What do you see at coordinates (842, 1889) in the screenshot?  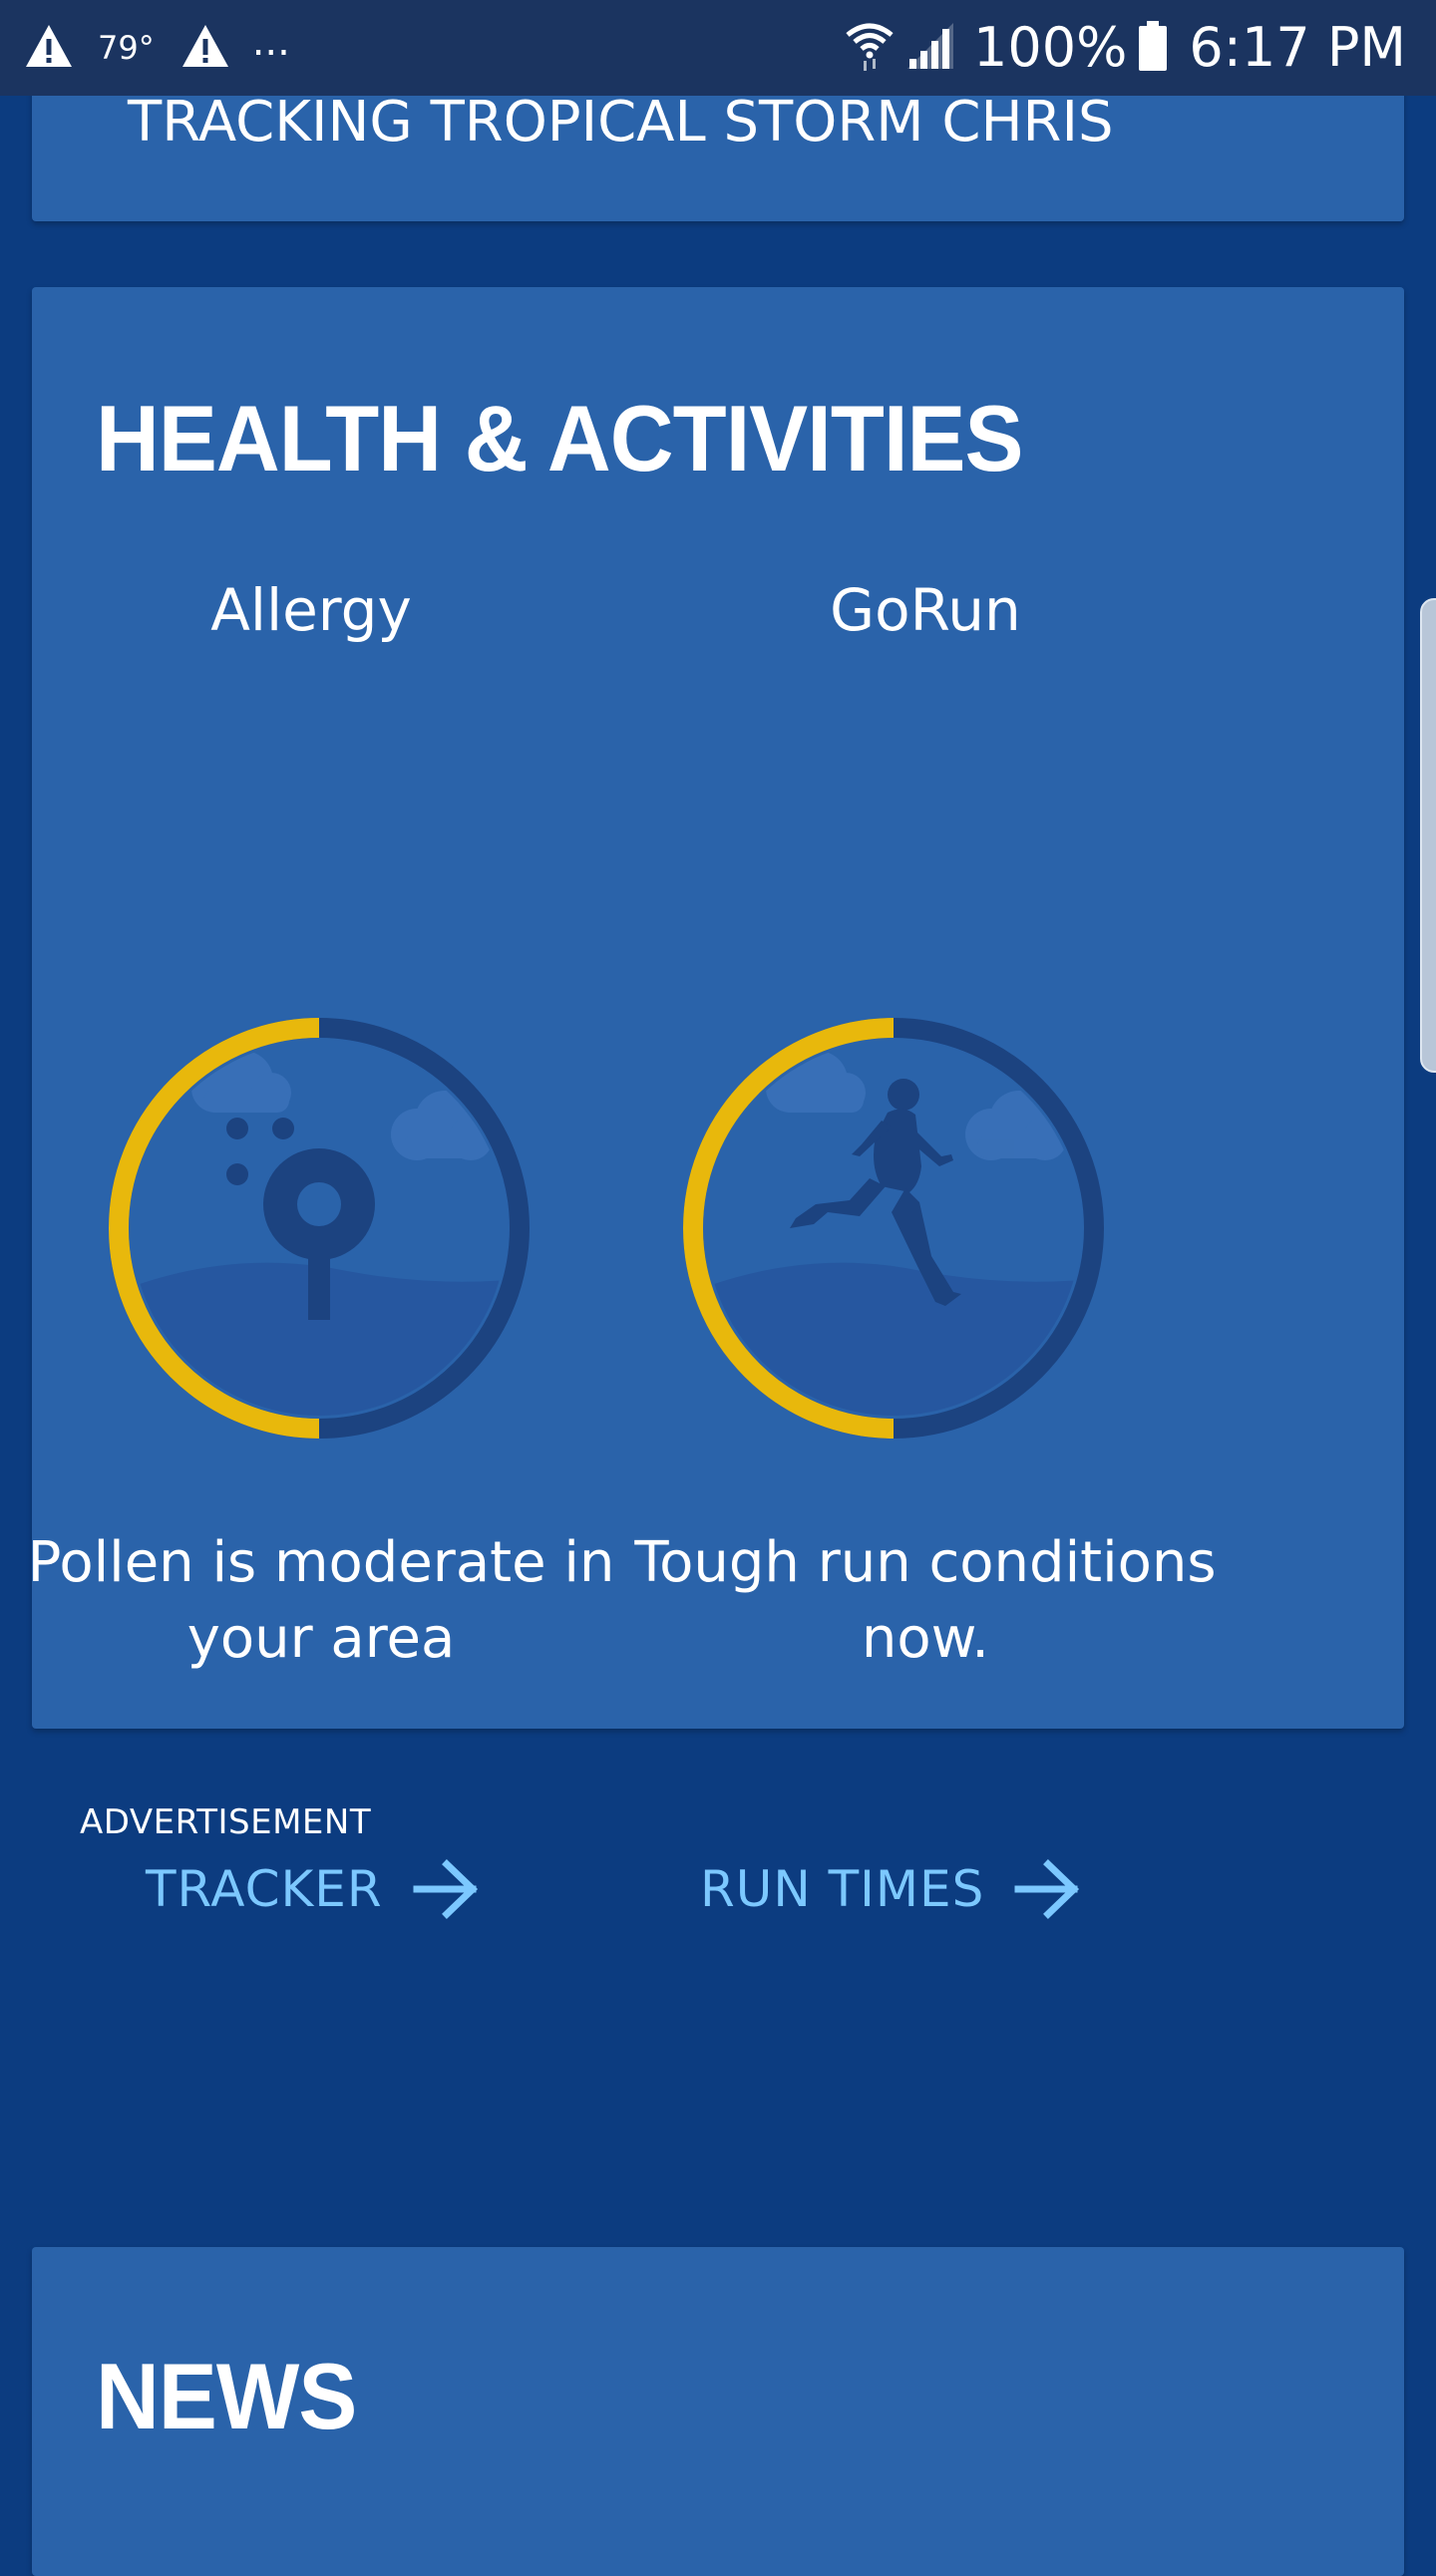 I see `run-times-link-label: RUN TIMES` at bounding box center [842, 1889].